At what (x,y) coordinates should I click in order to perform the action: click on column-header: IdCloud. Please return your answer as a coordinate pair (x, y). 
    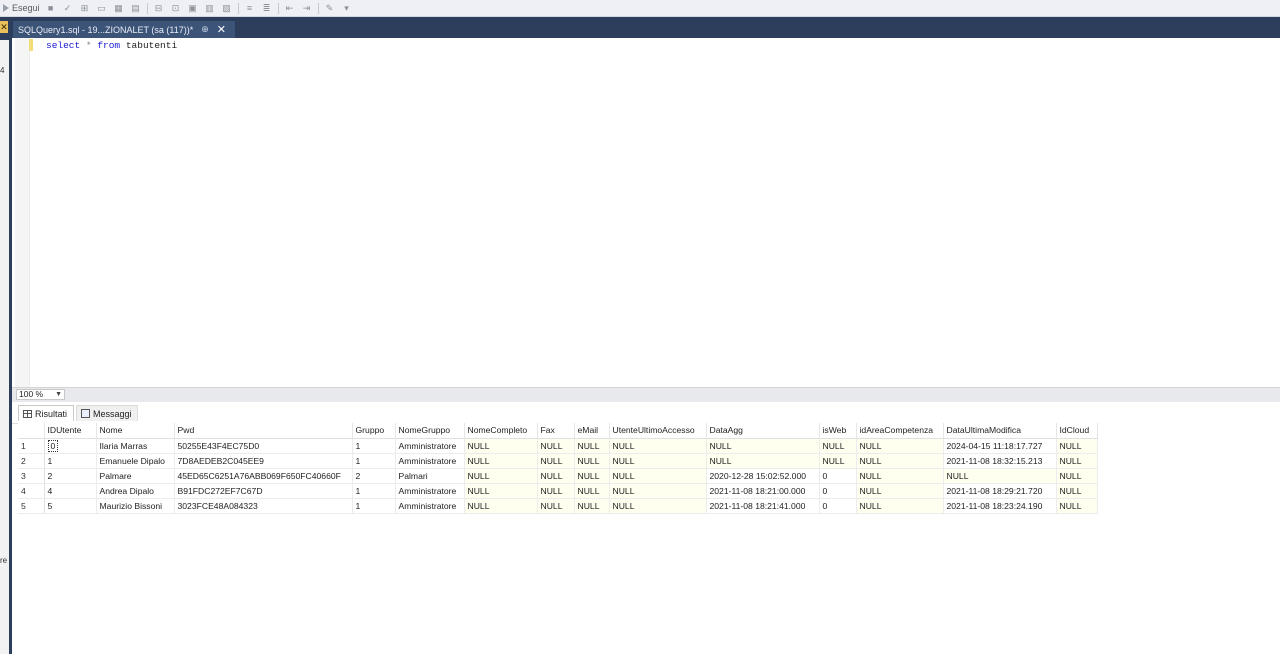
    Looking at the image, I should click on (1077, 431).